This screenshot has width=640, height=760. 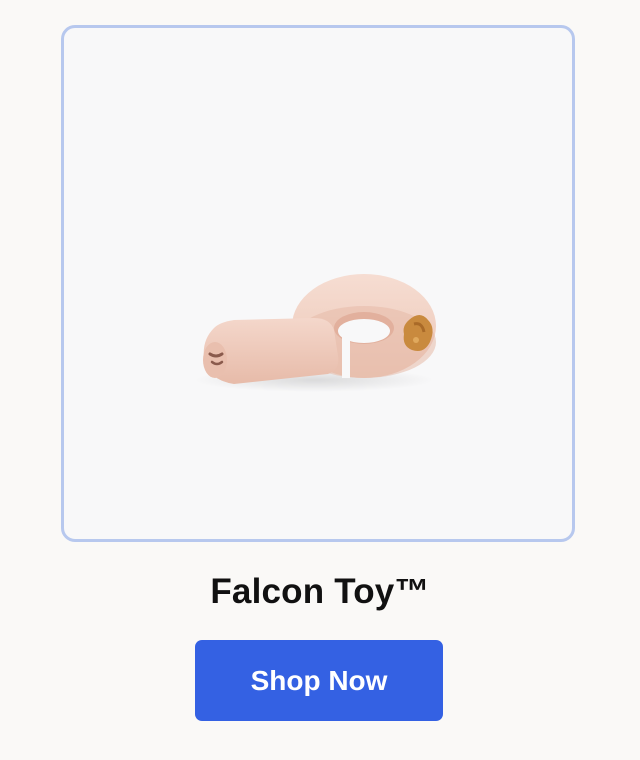 I want to click on product-image, so click(x=315, y=333).